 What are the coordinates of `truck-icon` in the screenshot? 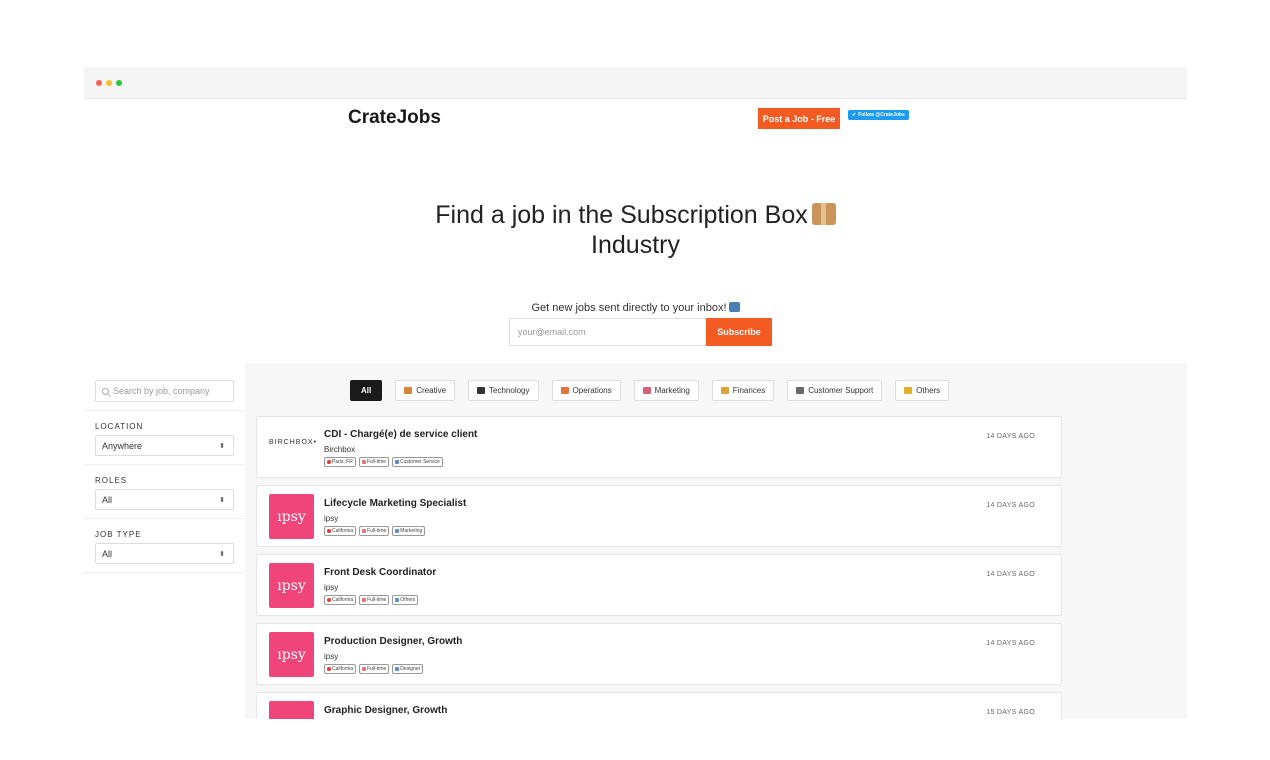 It's located at (564, 390).